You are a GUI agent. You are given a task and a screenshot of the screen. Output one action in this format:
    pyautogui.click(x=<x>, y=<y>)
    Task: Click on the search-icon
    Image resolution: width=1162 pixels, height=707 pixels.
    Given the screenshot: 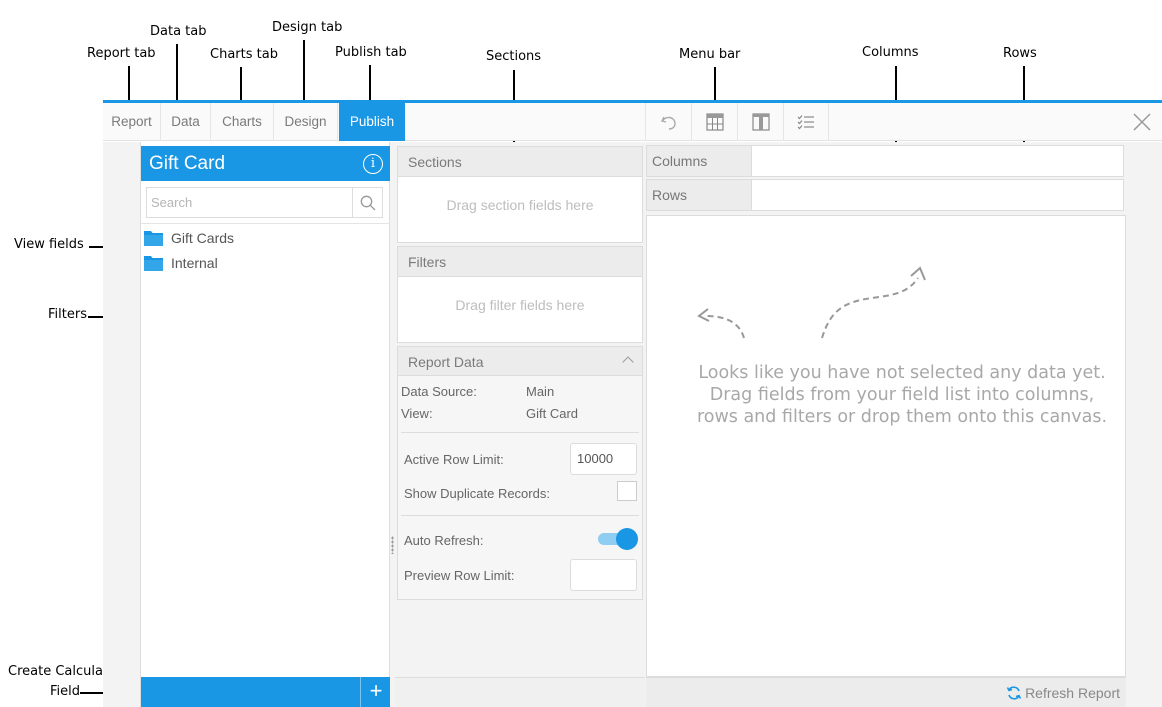 What is the action you would take?
    pyautogui.click(x=367, y=202)
    